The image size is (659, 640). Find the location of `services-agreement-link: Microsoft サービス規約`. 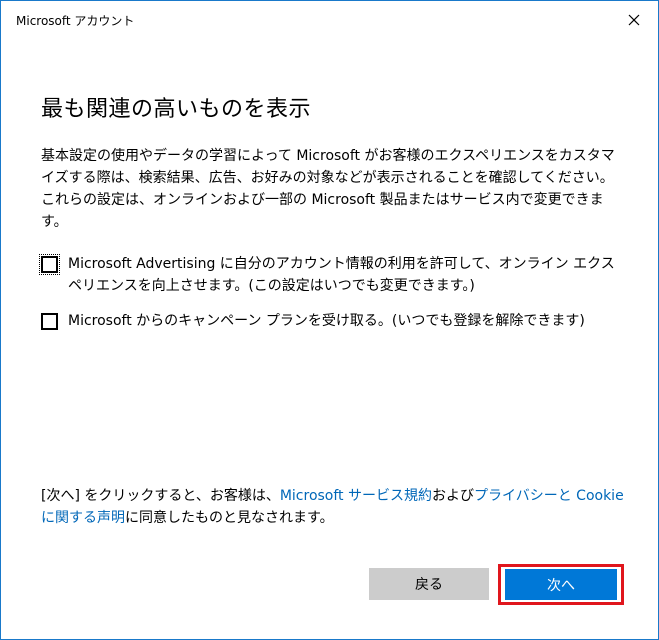

services-agreement-link: Microsoft サービス規約 is located at coordinates (356, 496).